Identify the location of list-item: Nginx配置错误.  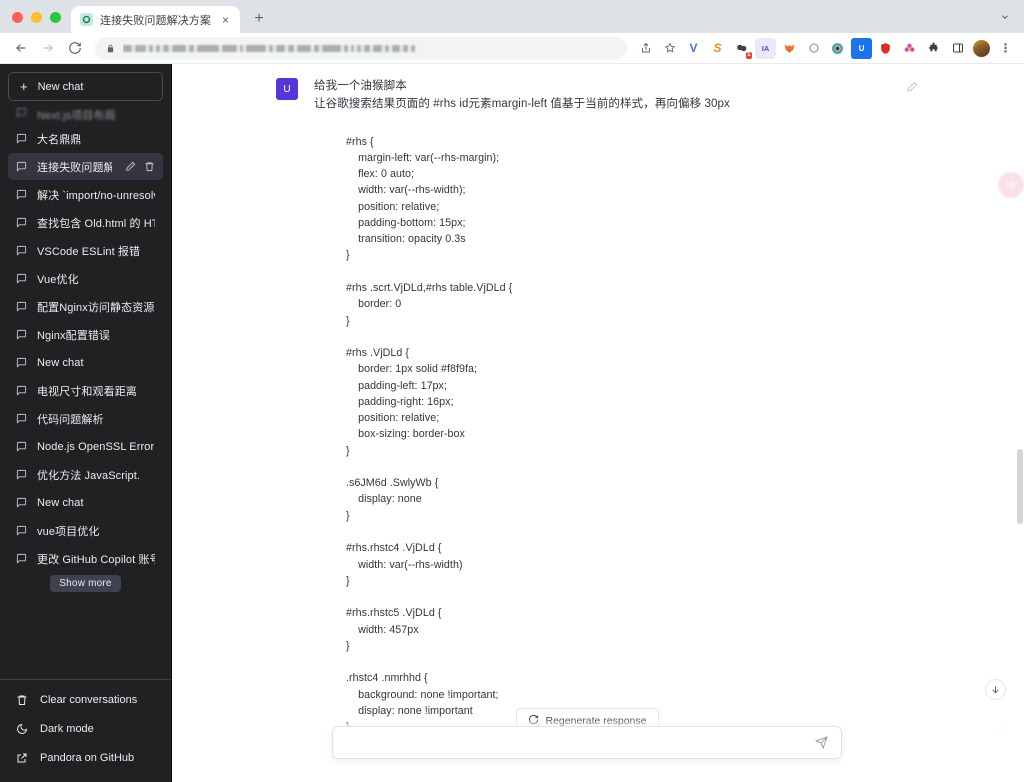
(85, 334).